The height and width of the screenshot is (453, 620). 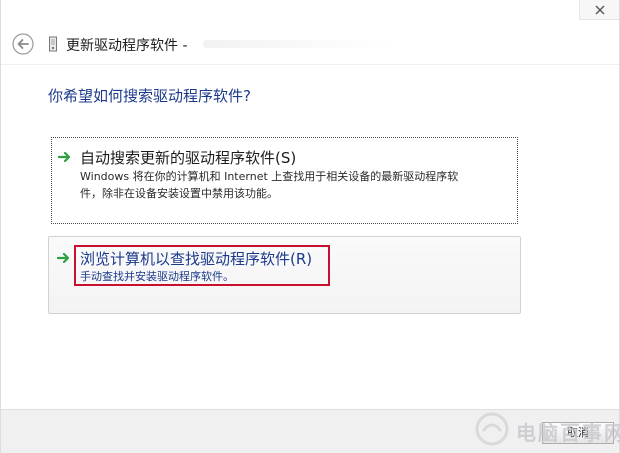 What do you see at coordinates (298, 44) in the screenshot?
I see `obscured-device-name` at bounding box center [298, 44].